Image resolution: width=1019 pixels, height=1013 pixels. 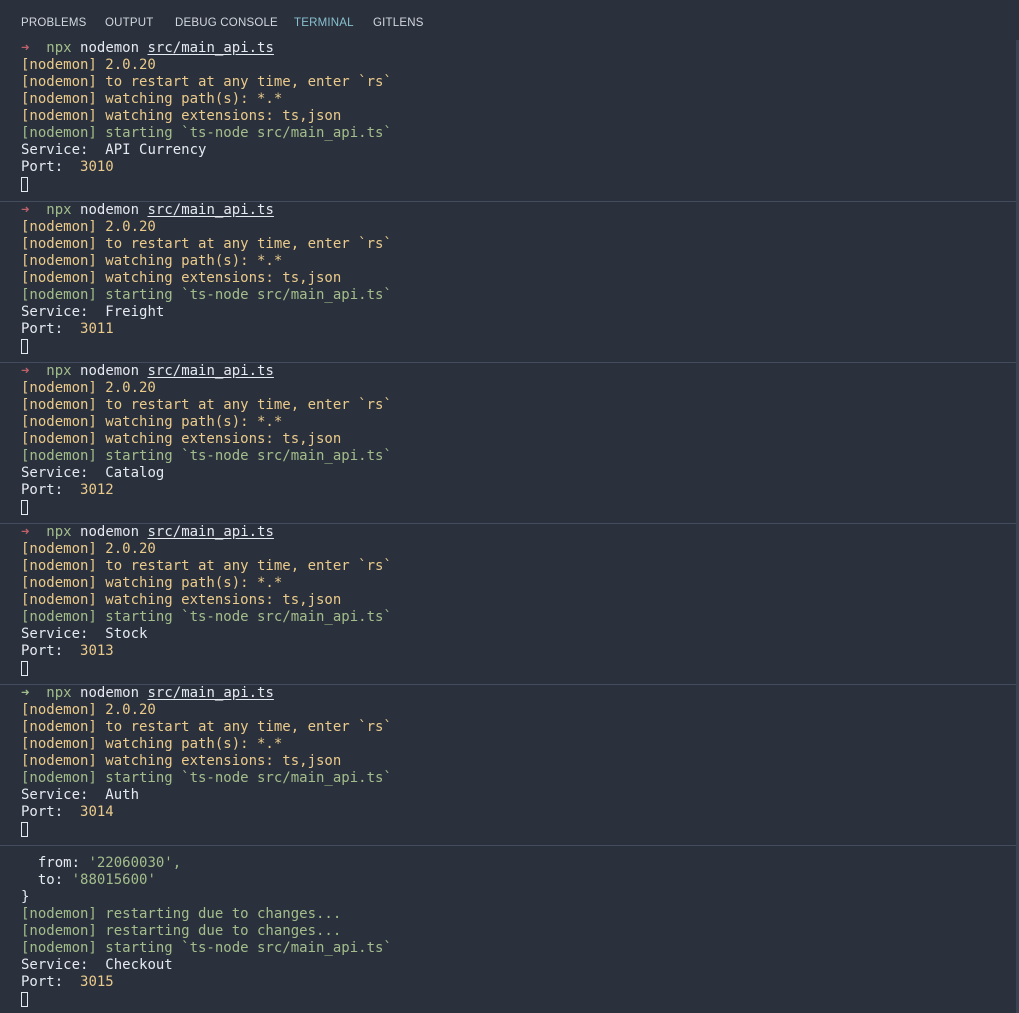 What do you see at coordinates (93, 473) in the screenshot?
I see `service-line: Service: Catalog` at bounding box center [93, 473].